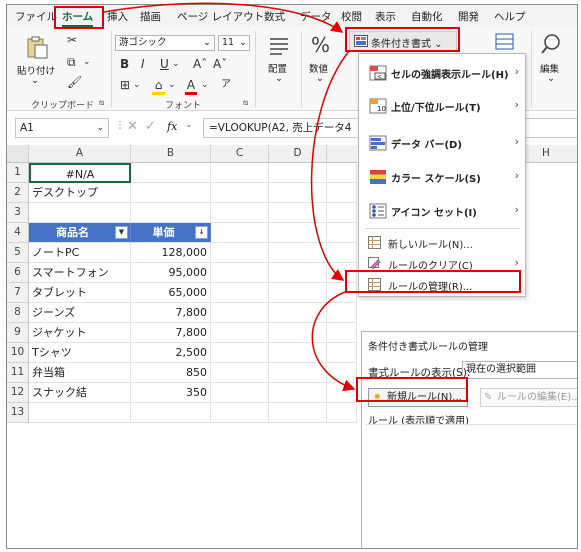 The height and width of the screenshot is (552, 581). Describe the element at coordinates (200, 64) in the screenshot. I see `increase-font-icon: Aˆ` at that location.